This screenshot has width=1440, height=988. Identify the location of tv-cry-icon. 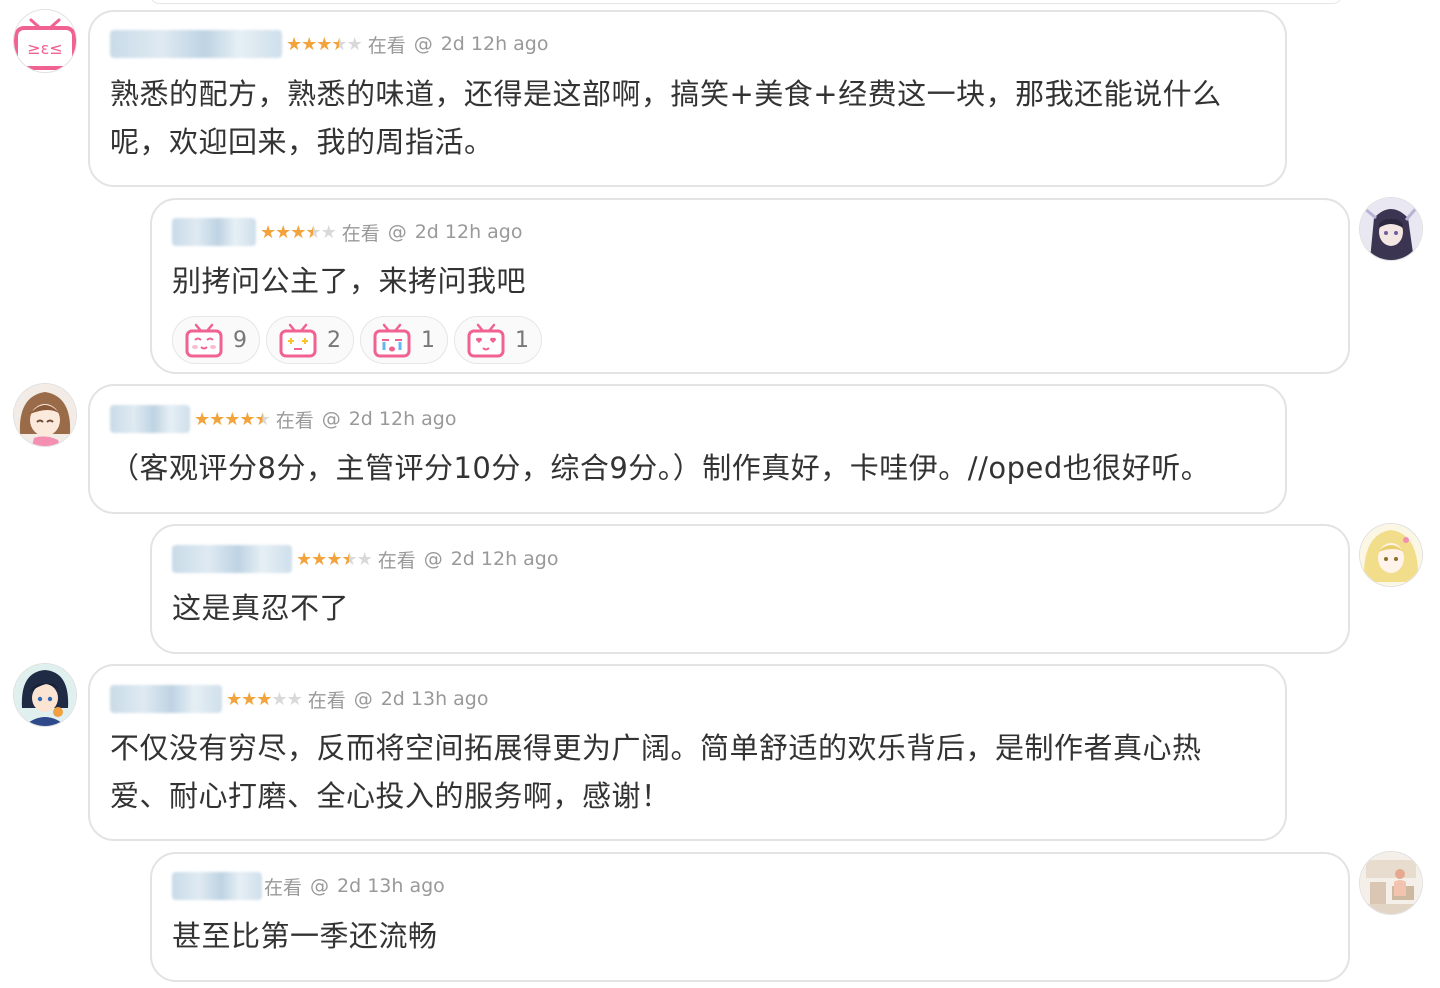
(392, 340).